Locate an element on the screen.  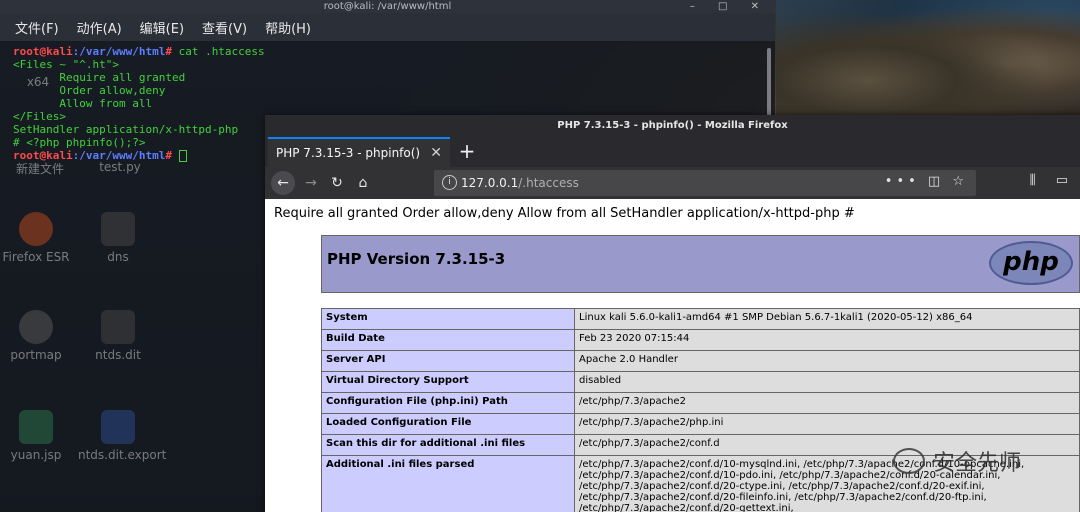
firefox-icon is located at coordinates (36, 229).